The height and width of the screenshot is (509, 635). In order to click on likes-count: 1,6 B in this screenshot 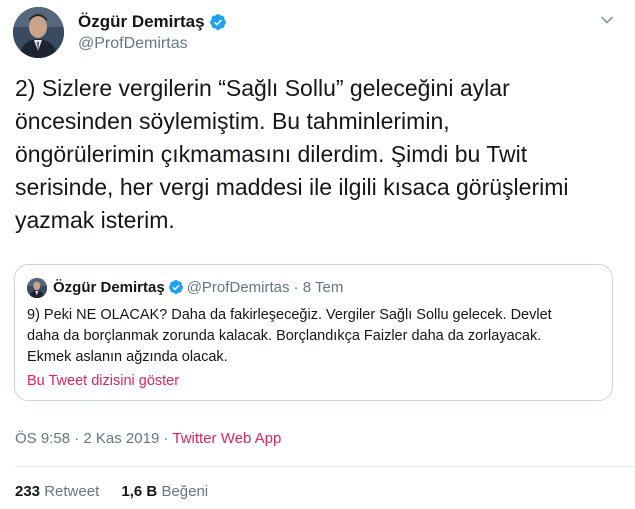, I will do `click(139, 491)`.